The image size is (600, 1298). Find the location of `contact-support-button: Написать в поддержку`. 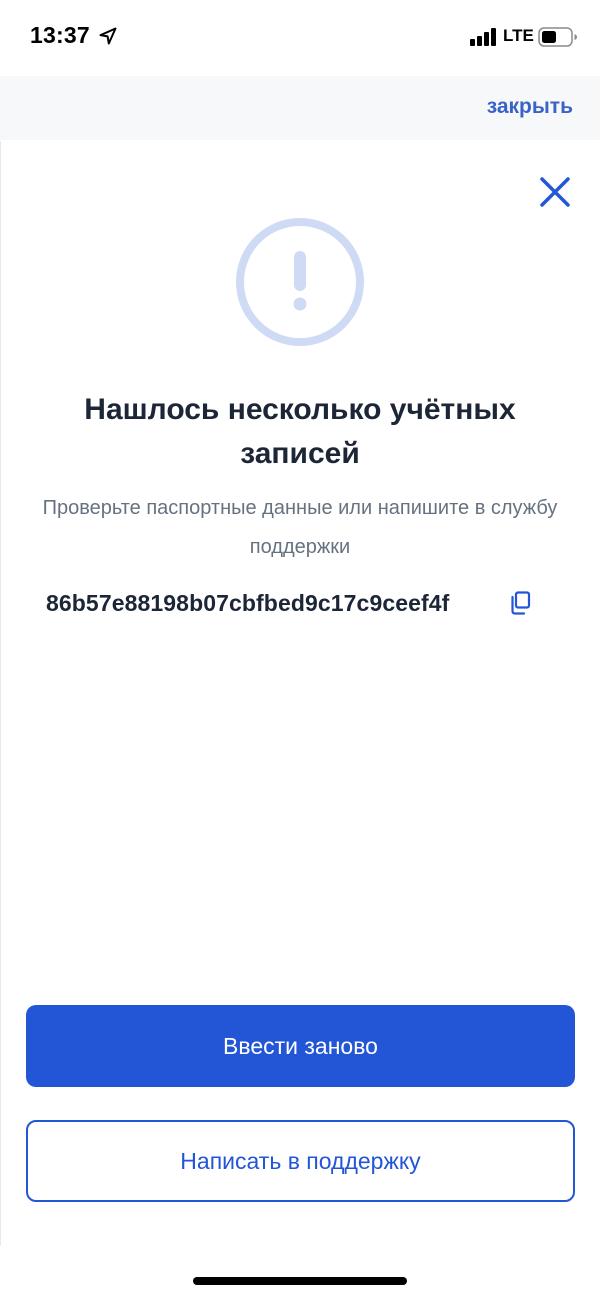

contact-support-button: Написать в поддержку is located at coordinates (300, 1161).